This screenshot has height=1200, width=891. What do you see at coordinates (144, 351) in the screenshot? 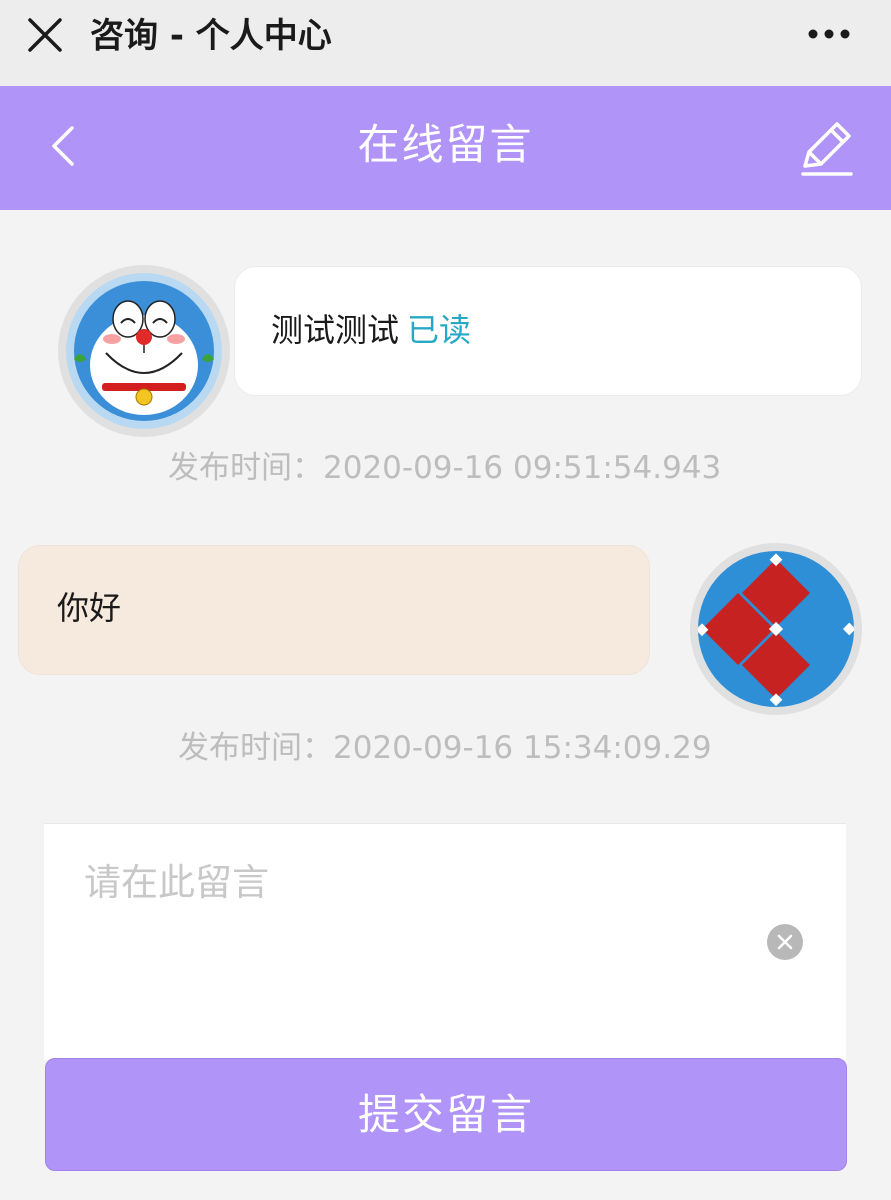
I see `cartoon-cat-avatar` at bounding box center [144, 351].